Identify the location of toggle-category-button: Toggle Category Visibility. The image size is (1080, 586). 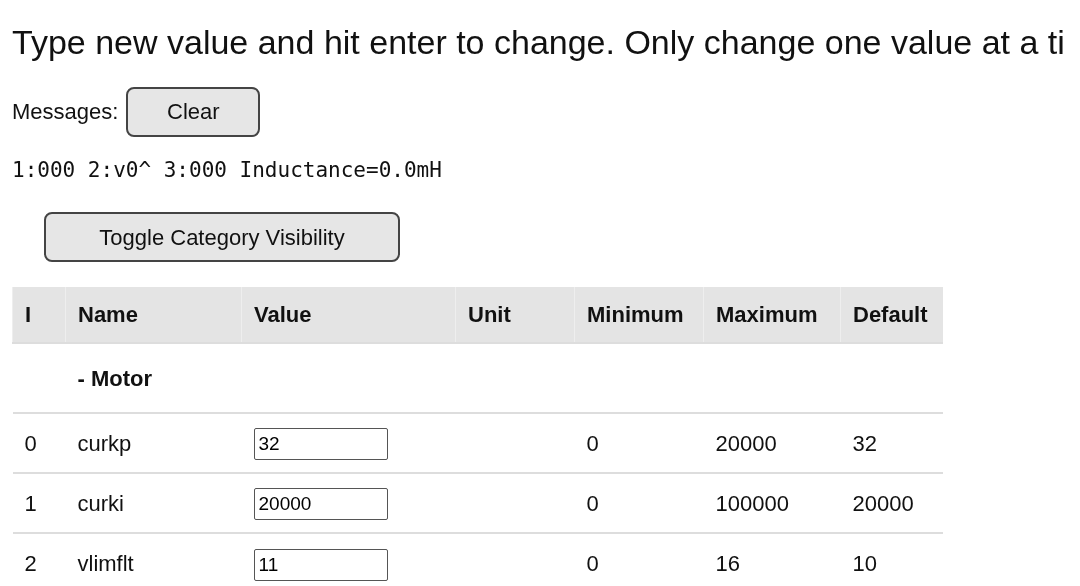
(222, 237).